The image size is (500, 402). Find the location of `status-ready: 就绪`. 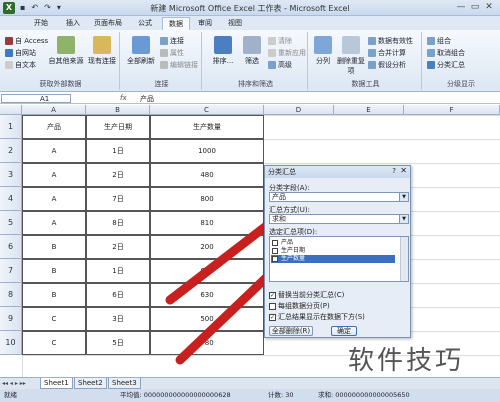

status-ready: 就绪 is located at coordinates (10, 395).